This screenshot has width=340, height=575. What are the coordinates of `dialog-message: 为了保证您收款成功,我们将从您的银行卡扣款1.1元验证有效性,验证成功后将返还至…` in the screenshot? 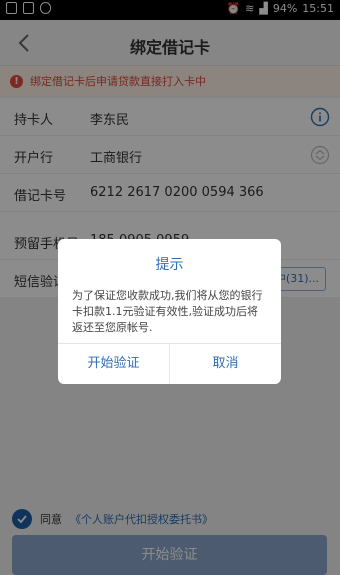 It's located at (167, 311).